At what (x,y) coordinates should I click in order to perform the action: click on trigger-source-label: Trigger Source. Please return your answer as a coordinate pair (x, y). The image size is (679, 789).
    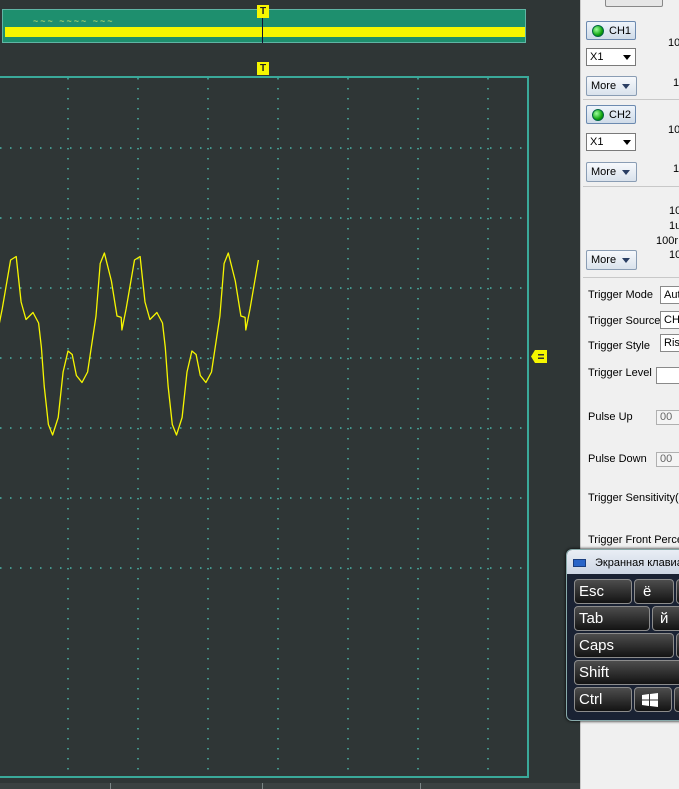
    Looking at the image, I should click on (624, 321).